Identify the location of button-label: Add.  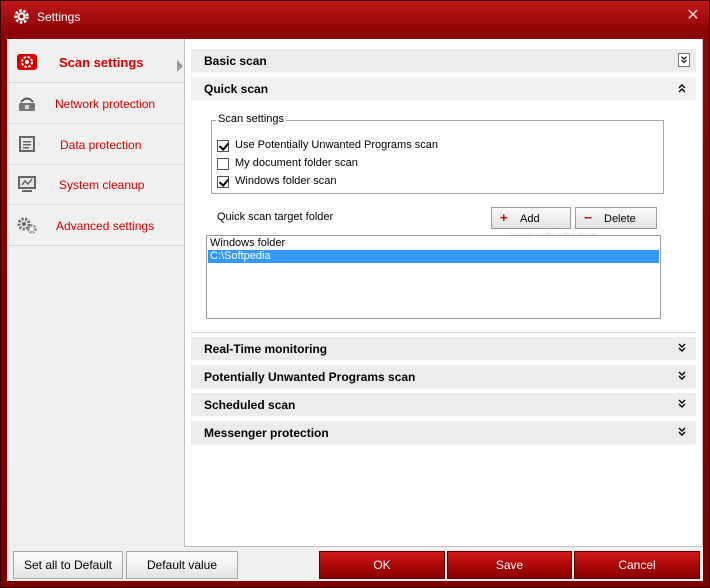
(530, 219).